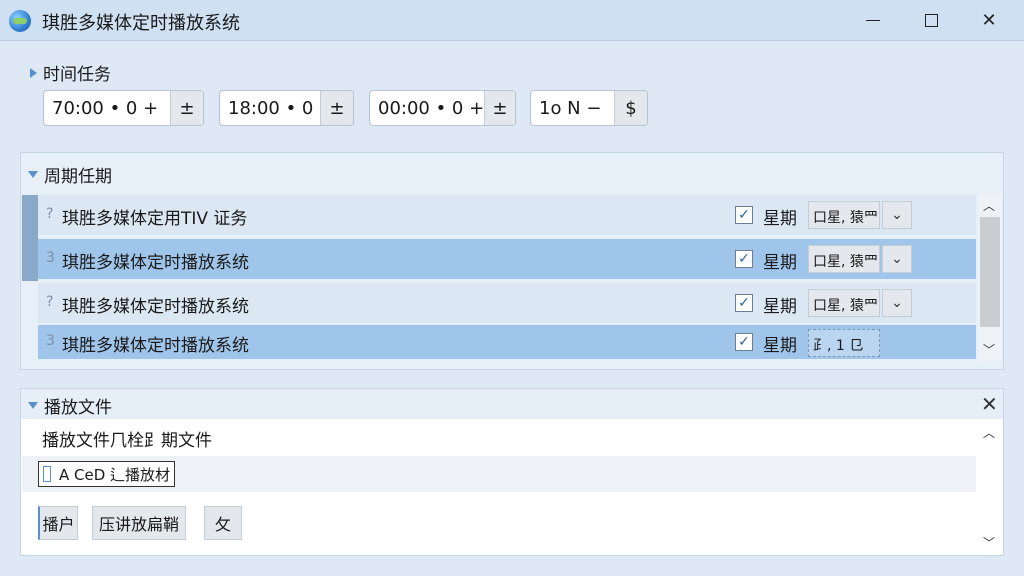  I want to click on time-spinner-4-value: 1o N −, so click(572, 108).